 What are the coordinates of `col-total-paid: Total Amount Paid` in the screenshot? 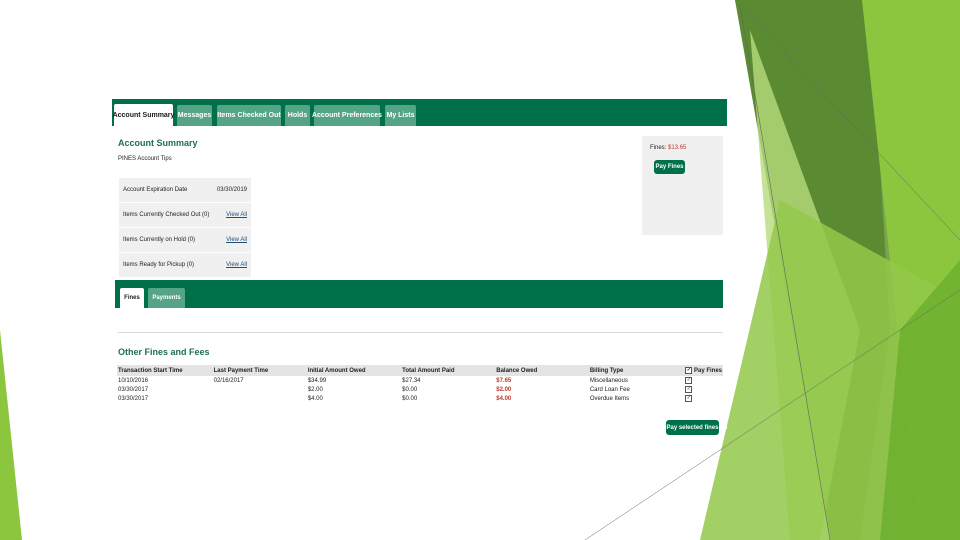 It's located at (448, 370).